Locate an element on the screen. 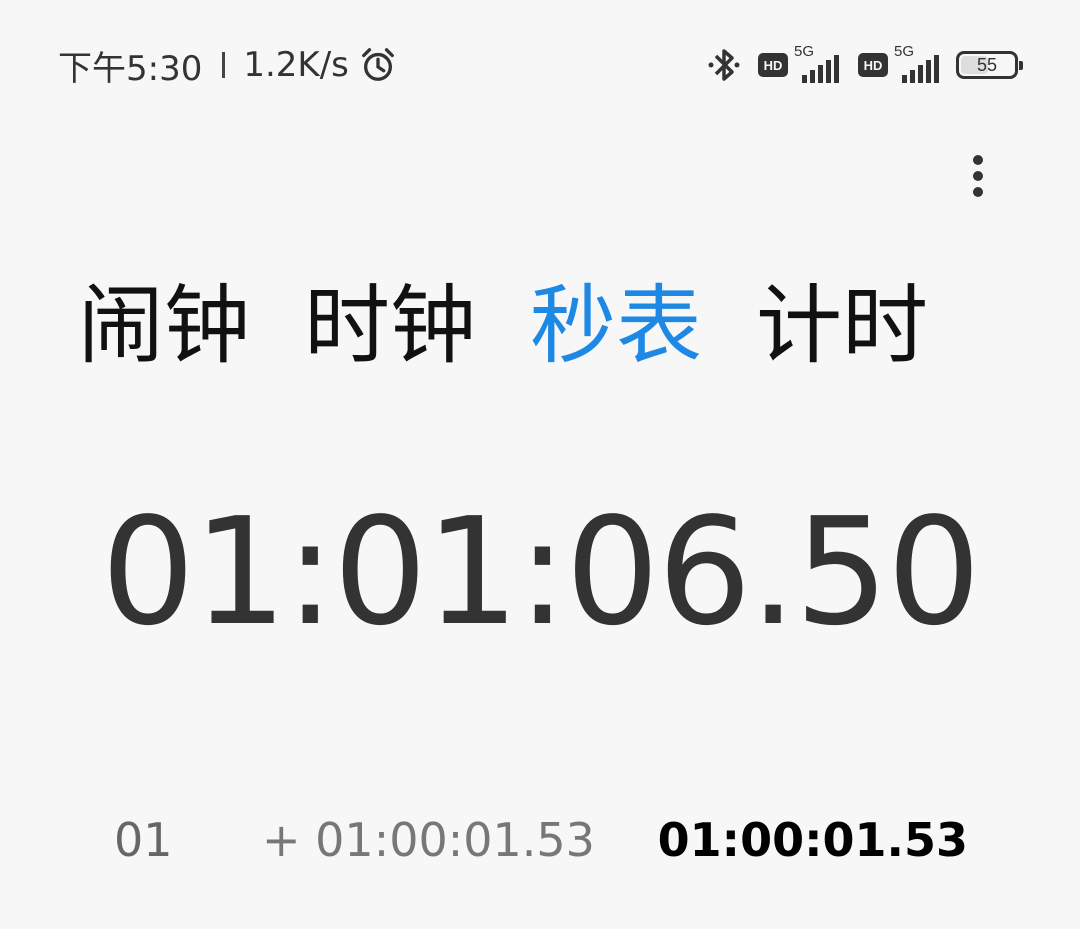  alarm-icon is located at coordinates (377, 64).